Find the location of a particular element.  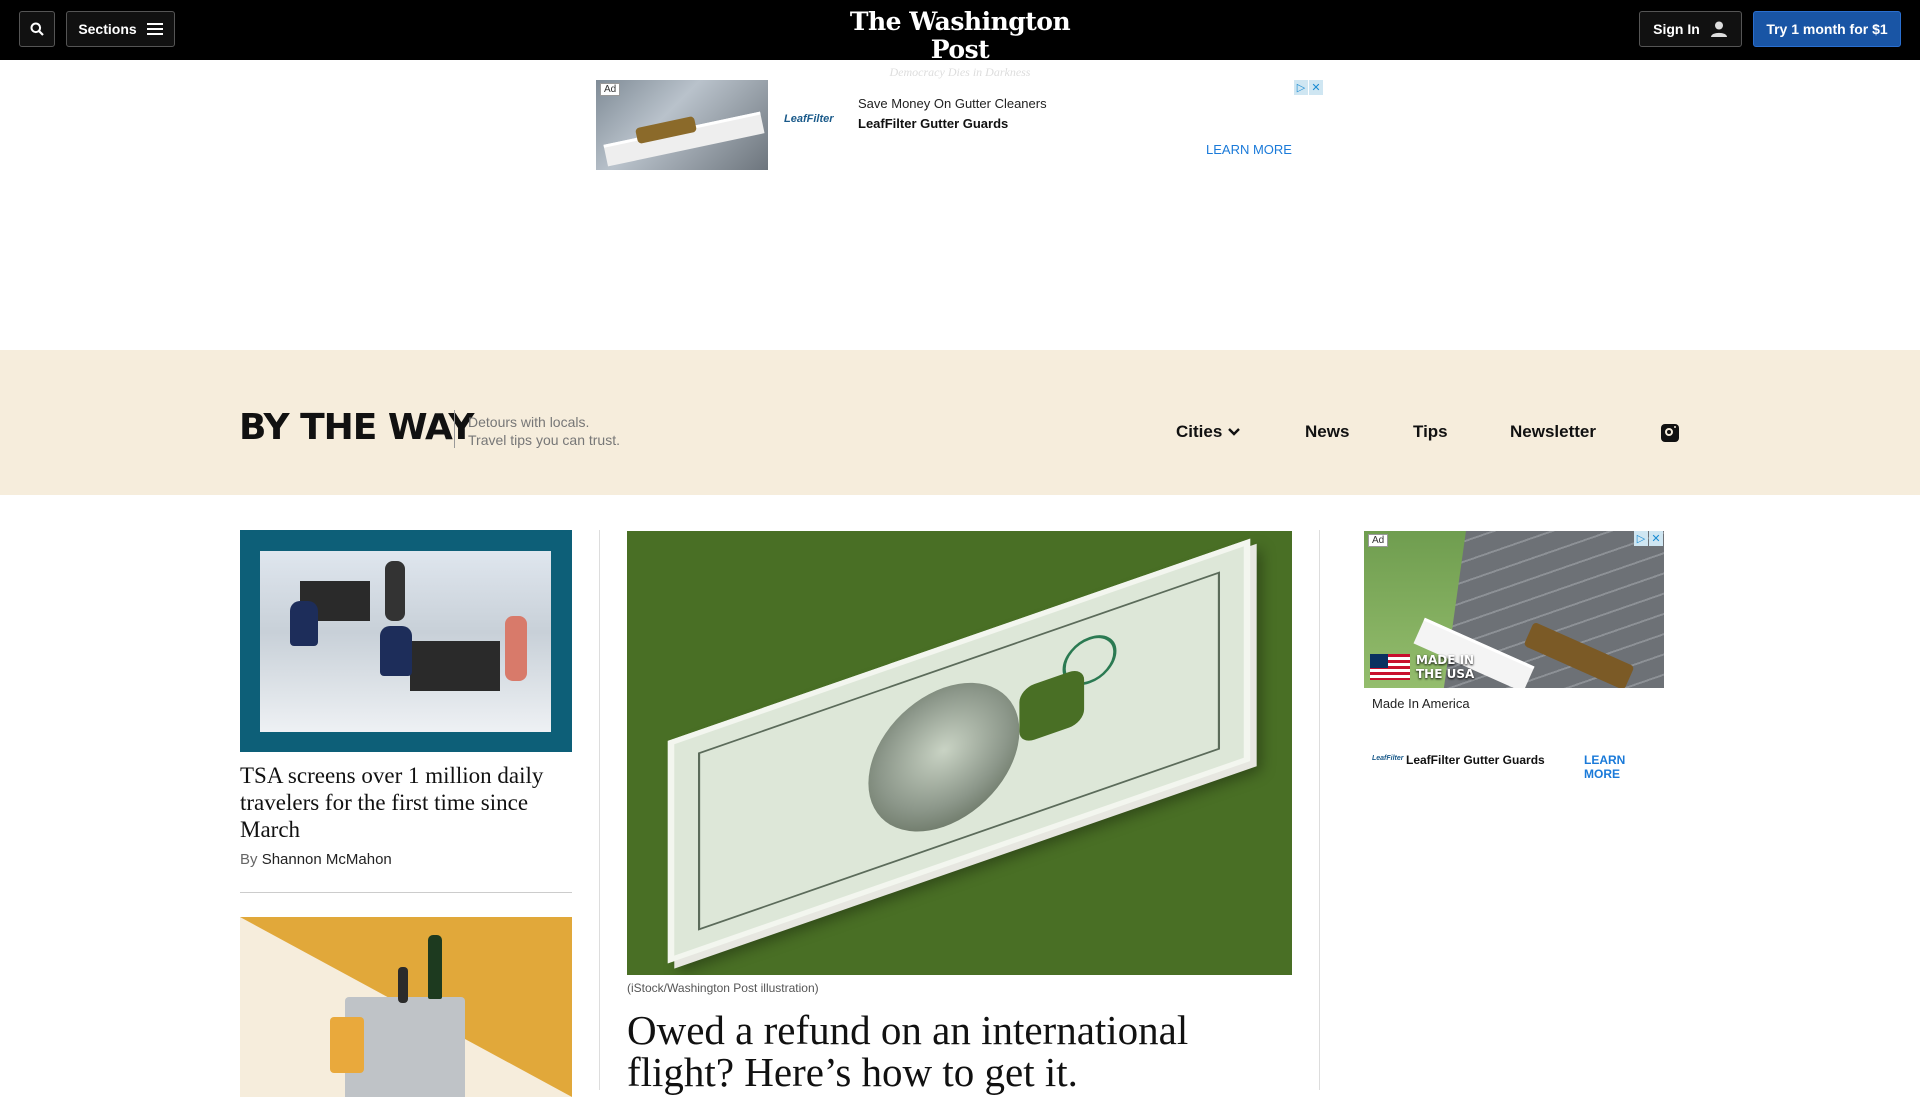

byline: By Shannon McMahon is located at coordinates (406, 859).